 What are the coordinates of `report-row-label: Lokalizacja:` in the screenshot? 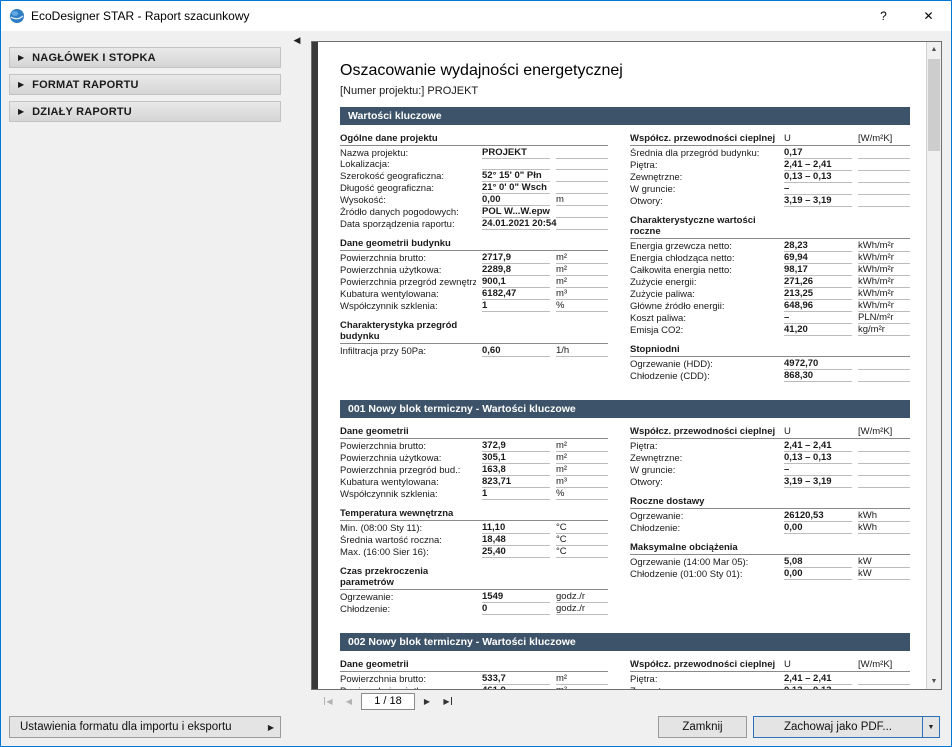 It's located at (365, 164).